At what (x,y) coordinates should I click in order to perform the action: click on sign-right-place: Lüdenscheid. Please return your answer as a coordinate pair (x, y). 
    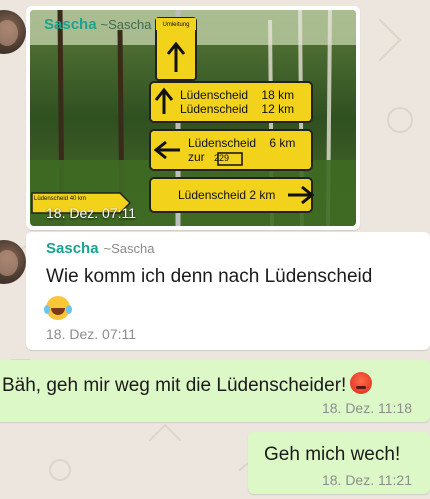
    Looking at the image, I should click on (212, 195).